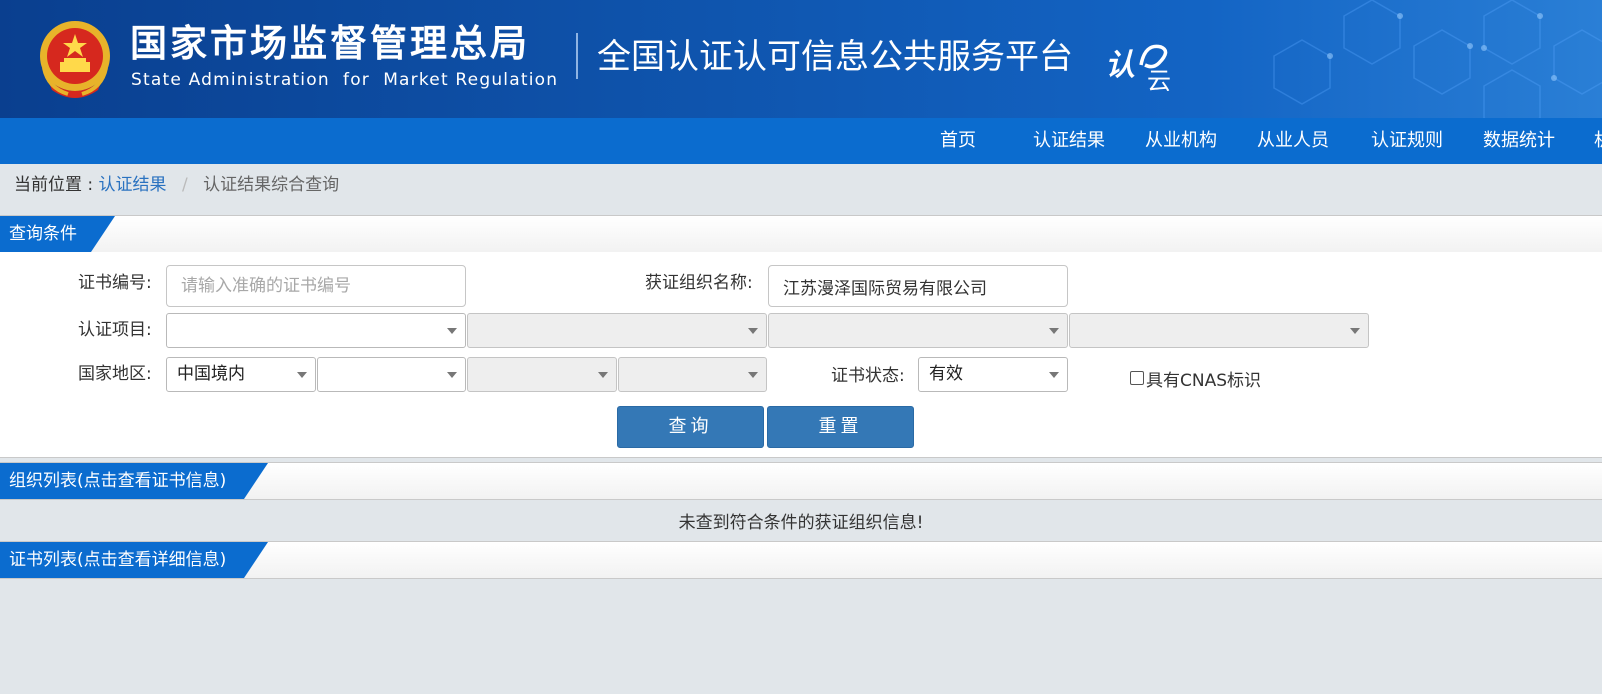 Image resolution: width=1602 pixels, height=694 pixels. What do you see at coordinates (1437, 59) in the screenshot?
I see `hexagon-pattern-decoration` at bounding box center [1437, 59].